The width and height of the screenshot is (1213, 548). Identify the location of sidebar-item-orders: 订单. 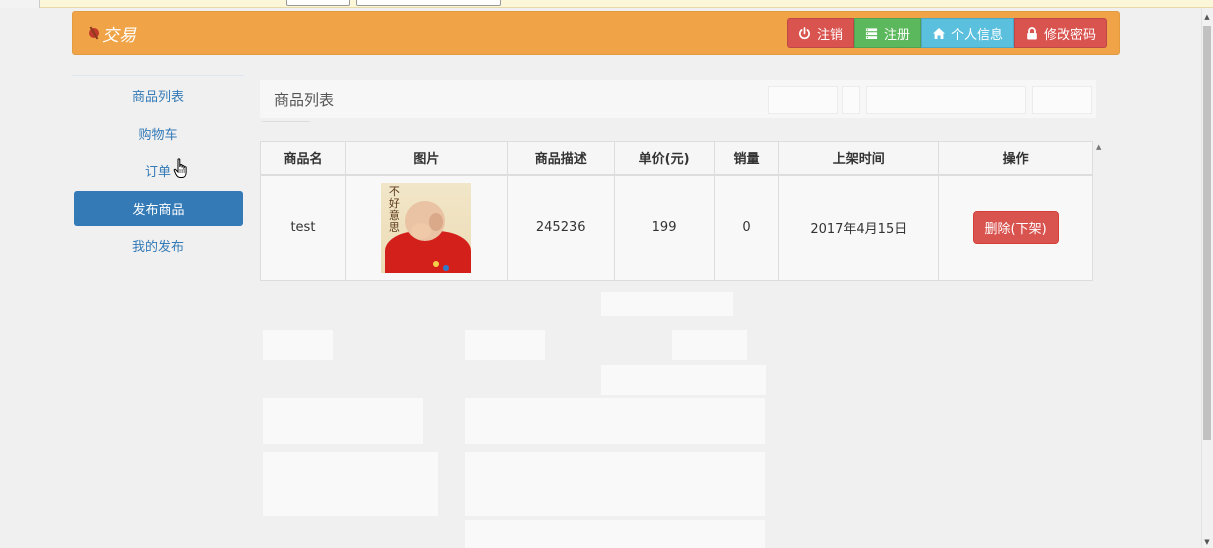
(158, 170).